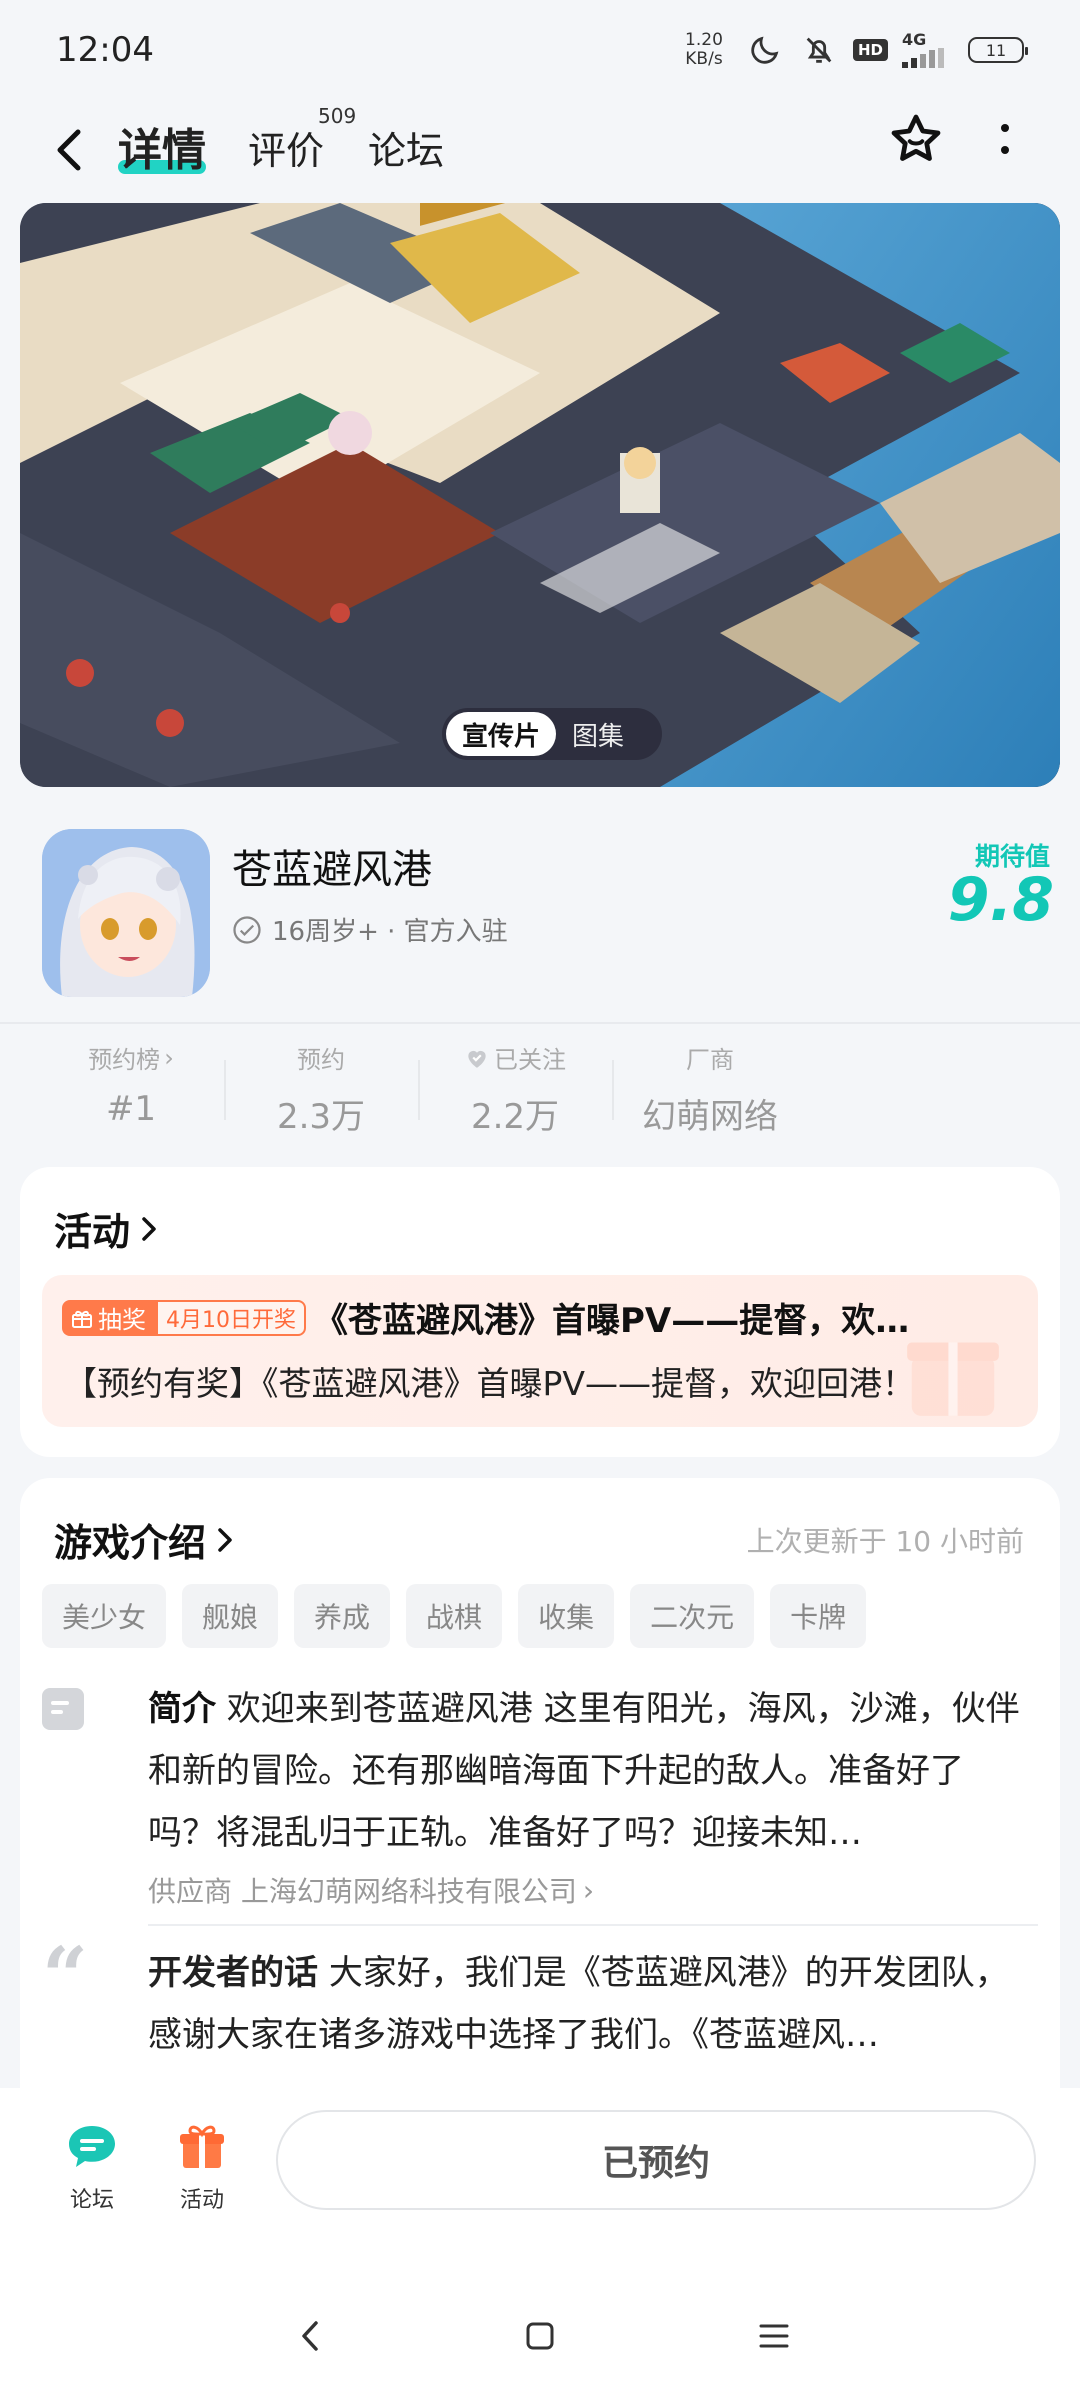 This screenshot has width=1080, height=2400. Describe the element at coordinates (998, 50) in the screenshot. I see `battery-icon: 11` at that location.